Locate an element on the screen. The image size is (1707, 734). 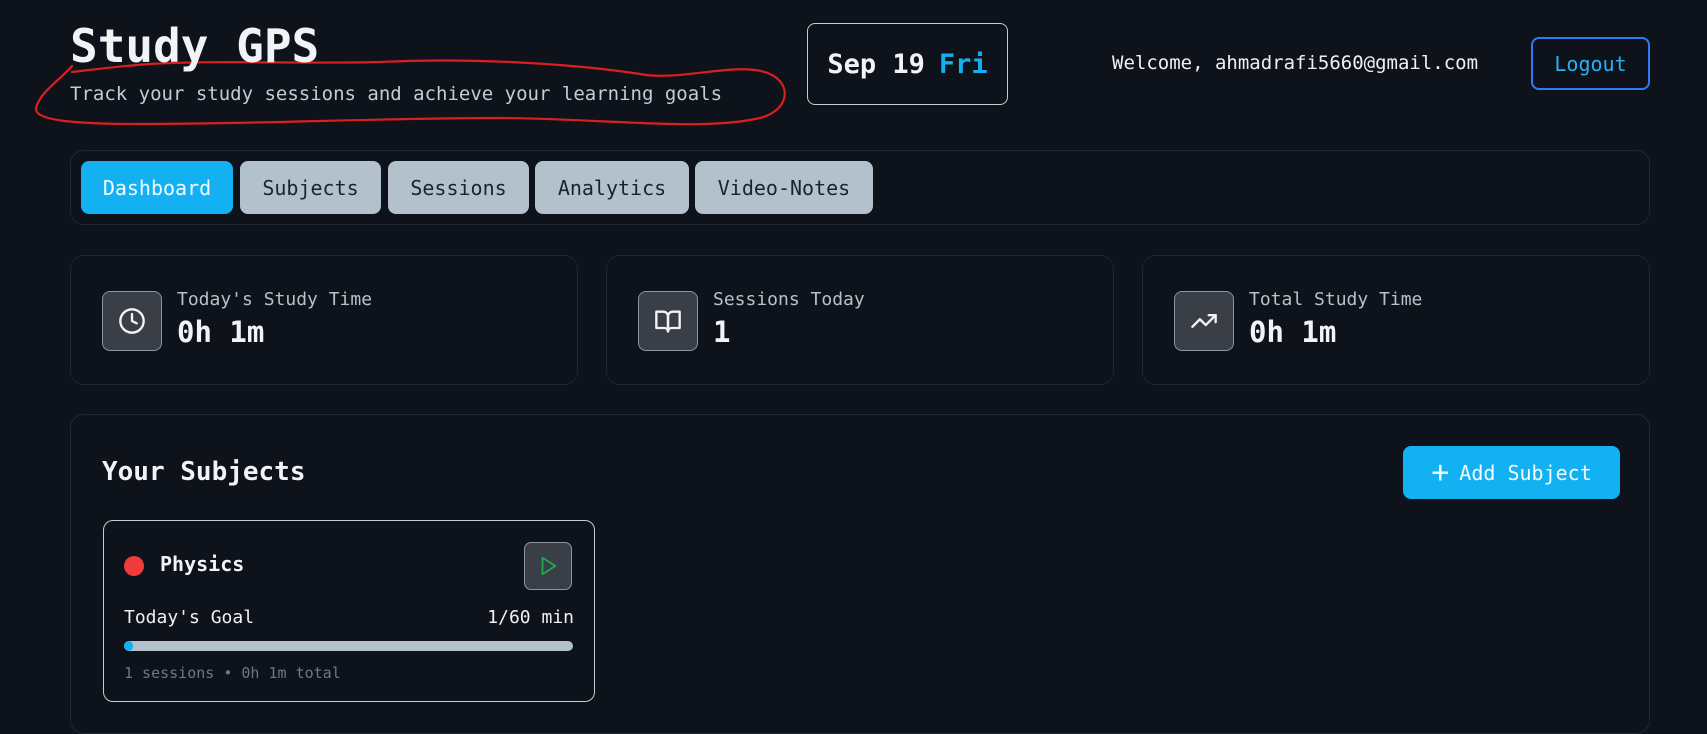
trending-up-icon is located at coordinates (1204, 321).